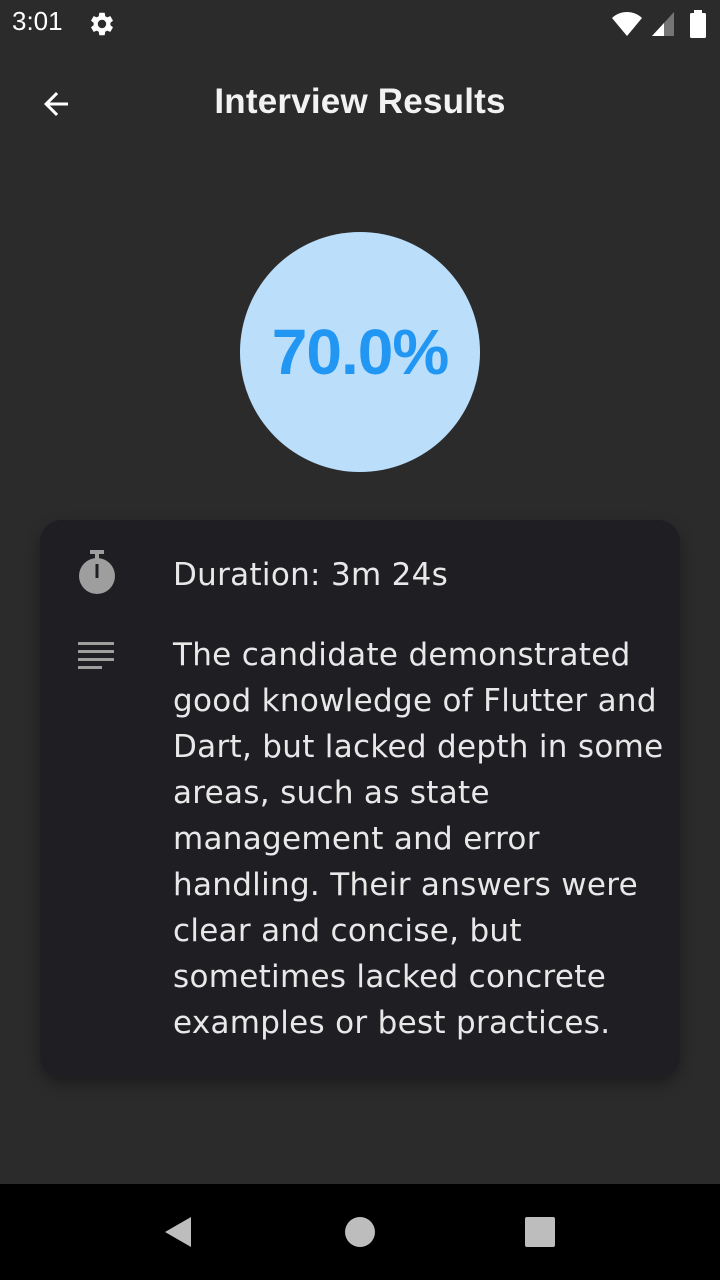  I want to click on timer-icon, so click(97, 573).